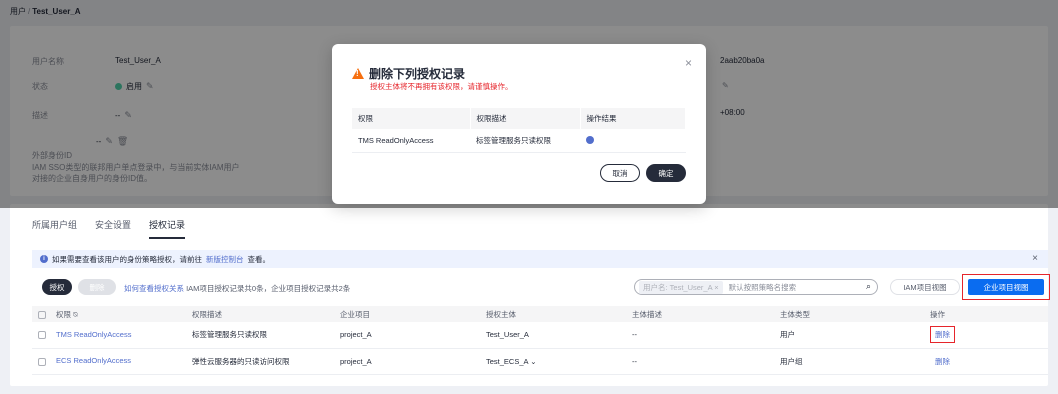 This screenshot has width=1058, height=394. What do you see at coordinates (113, 228) in the screenshot?
I see `tab-security: 安全设置` at bounding box center [113, 228].